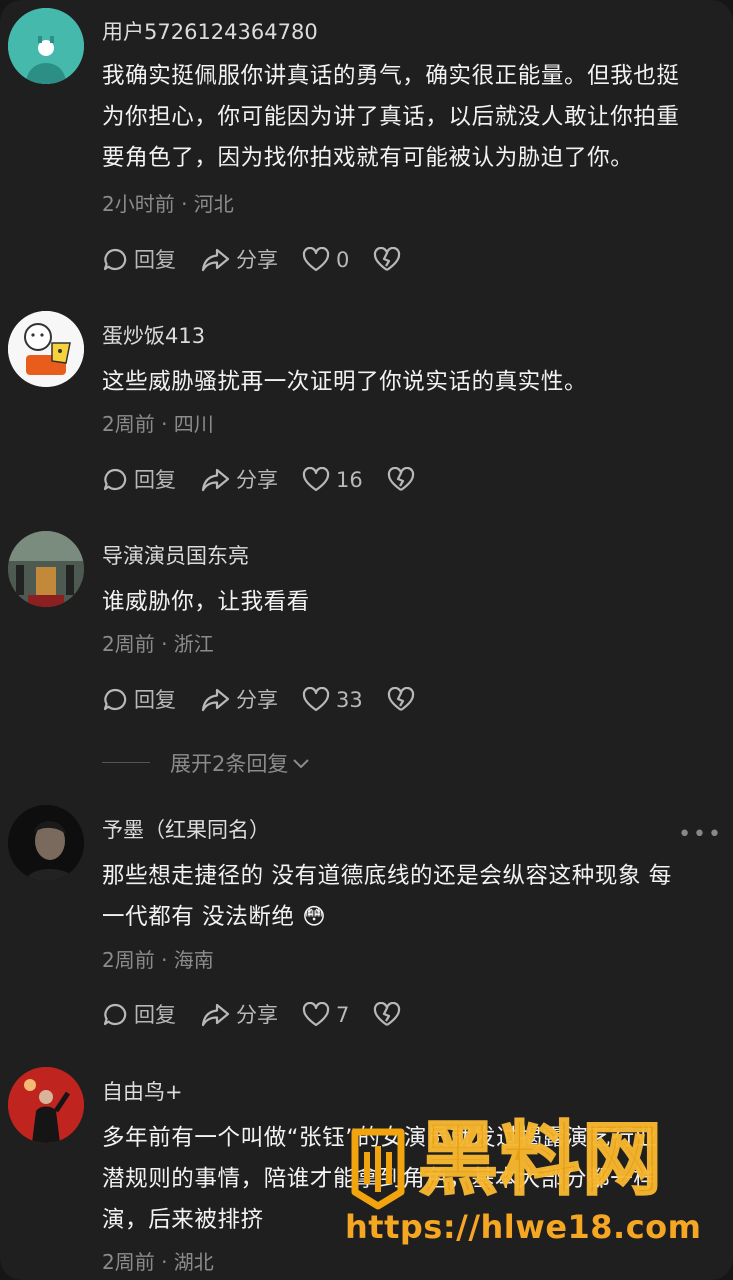 The image size is (733, 1280). I want to click on comment-actions: 回复 分享 33, so click(273, 700).